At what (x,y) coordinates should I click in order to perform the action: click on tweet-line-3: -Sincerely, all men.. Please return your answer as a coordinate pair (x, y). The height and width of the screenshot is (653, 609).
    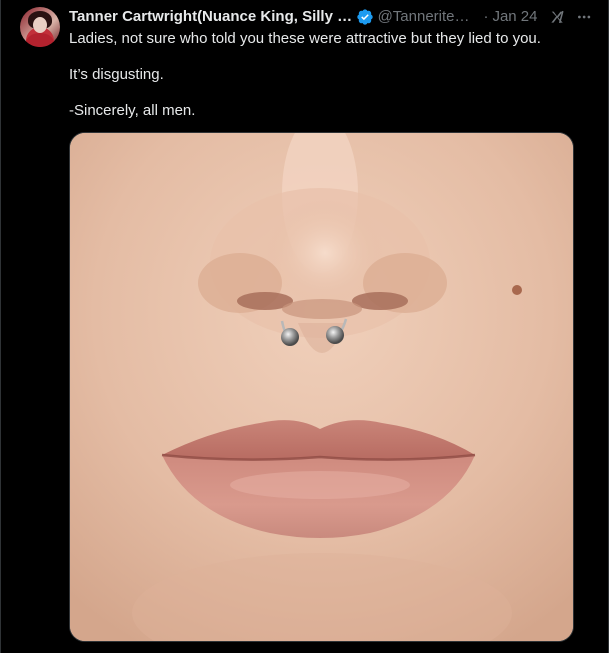
    Looking at the image, I should click on (132, 110).